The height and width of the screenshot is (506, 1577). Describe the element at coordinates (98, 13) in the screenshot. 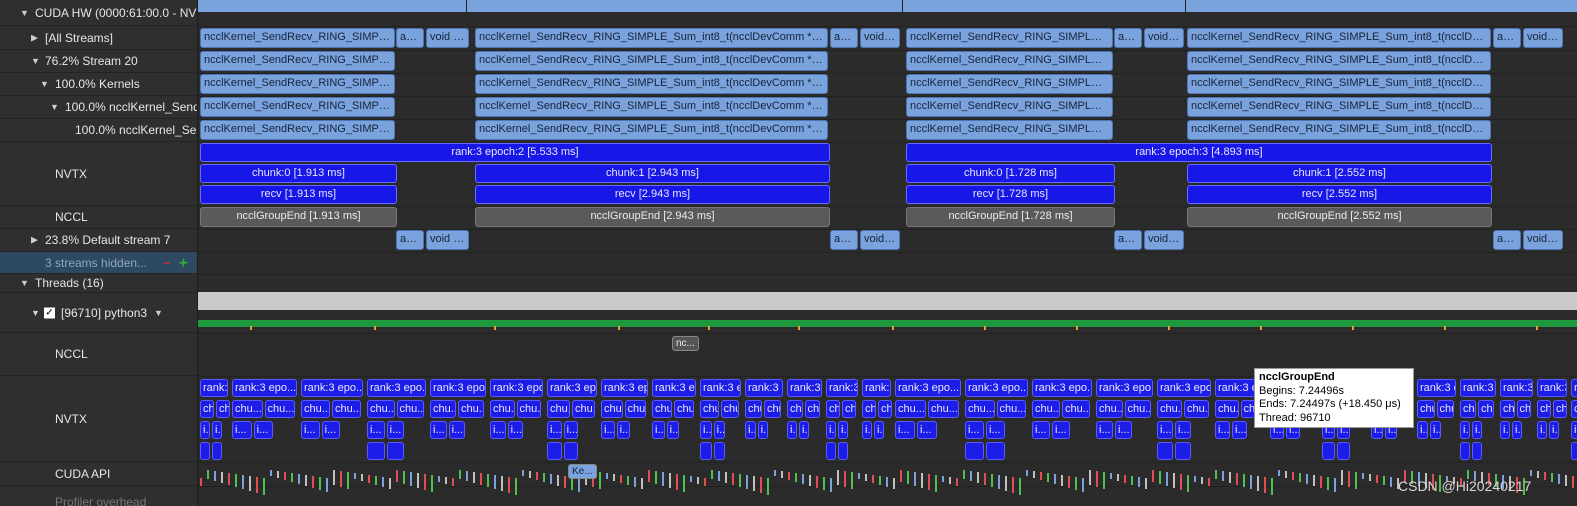

I see `tree-row-cuda-hw: ▼ CUDA HW (0000:61:00.0 - NVI` at that location.